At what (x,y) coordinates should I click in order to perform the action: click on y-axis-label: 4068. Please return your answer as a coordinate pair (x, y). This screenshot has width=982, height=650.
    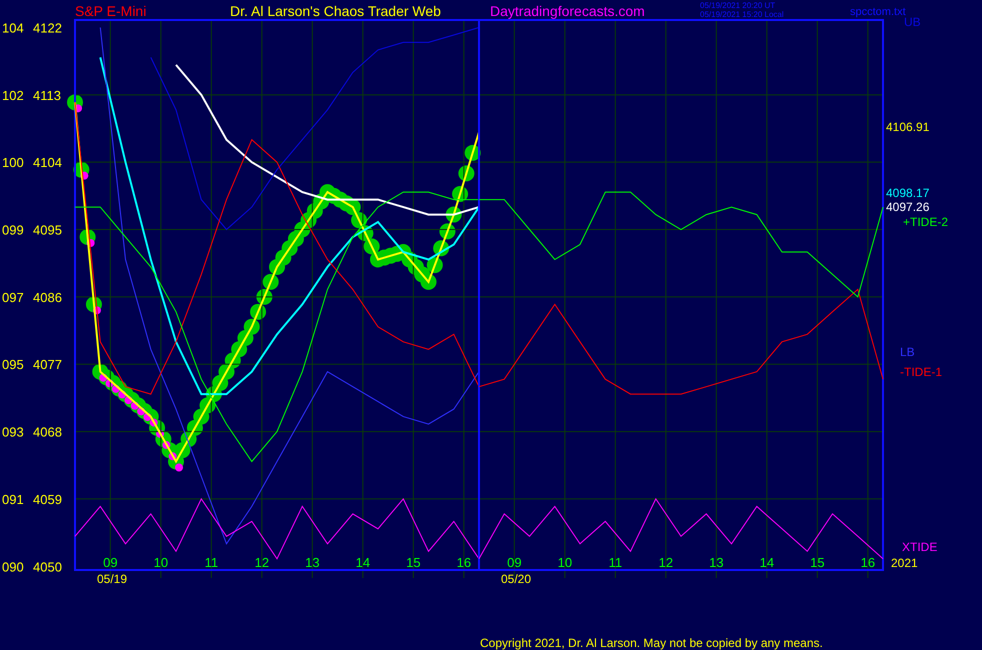
    Looking at the image, I should click on (47, 432).